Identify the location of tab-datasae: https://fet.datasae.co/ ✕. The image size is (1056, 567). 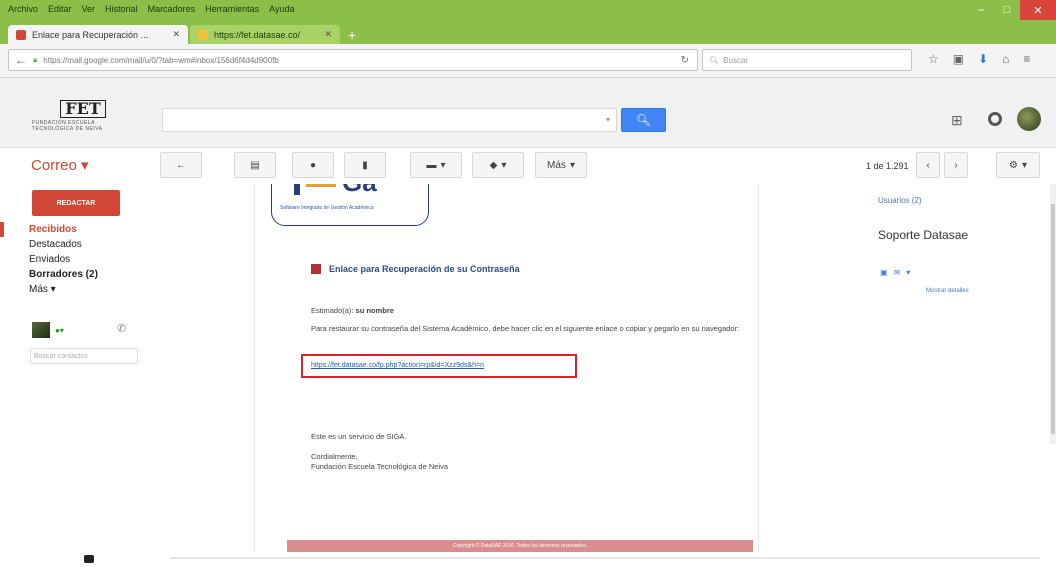
(265, 34).